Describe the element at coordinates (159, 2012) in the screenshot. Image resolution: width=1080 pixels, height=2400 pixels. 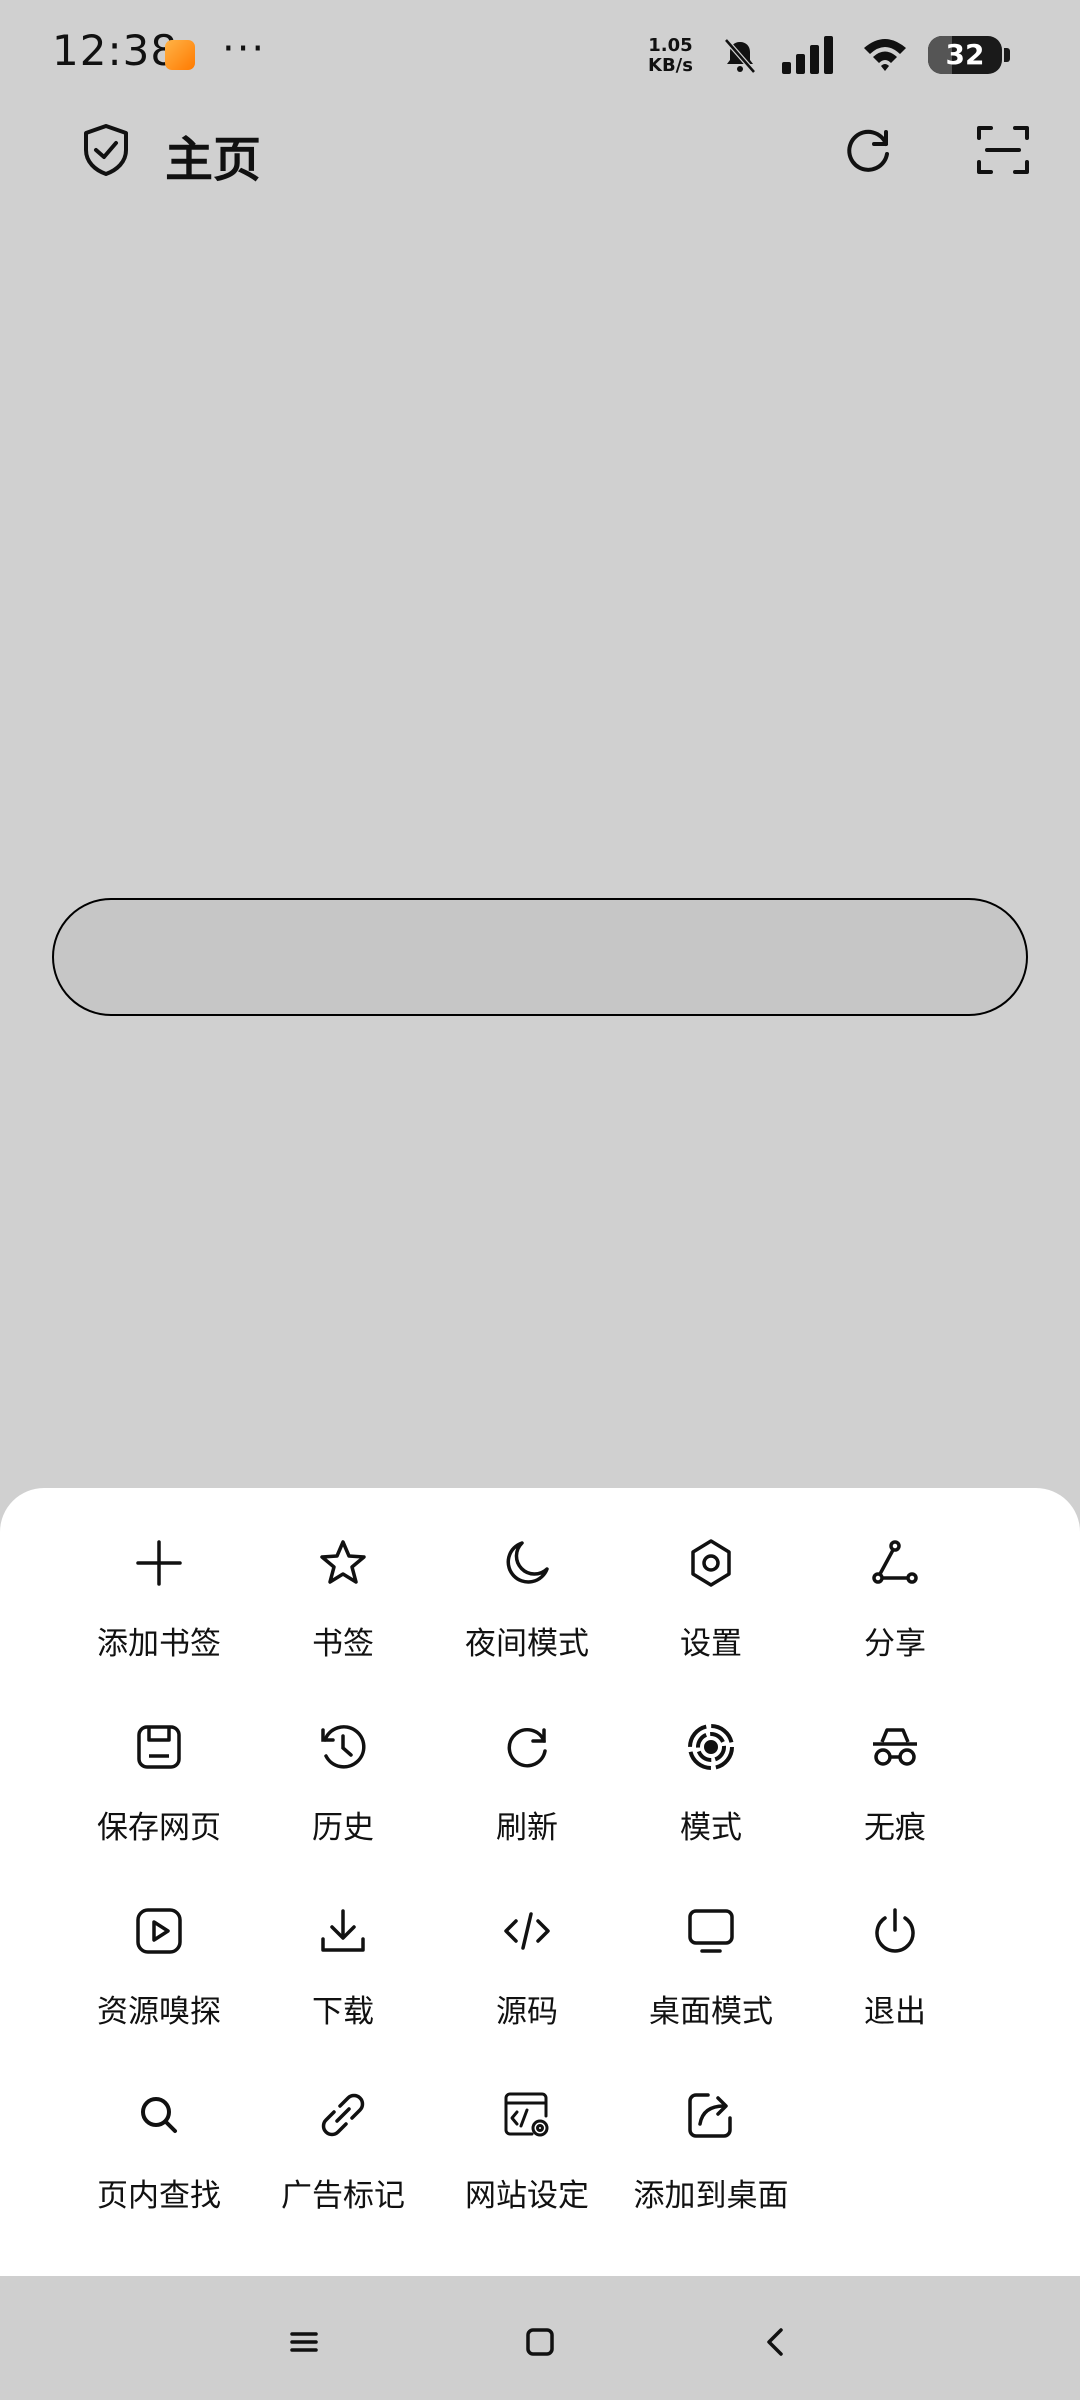
I see `menu-label: 资源嗅探` at that location.